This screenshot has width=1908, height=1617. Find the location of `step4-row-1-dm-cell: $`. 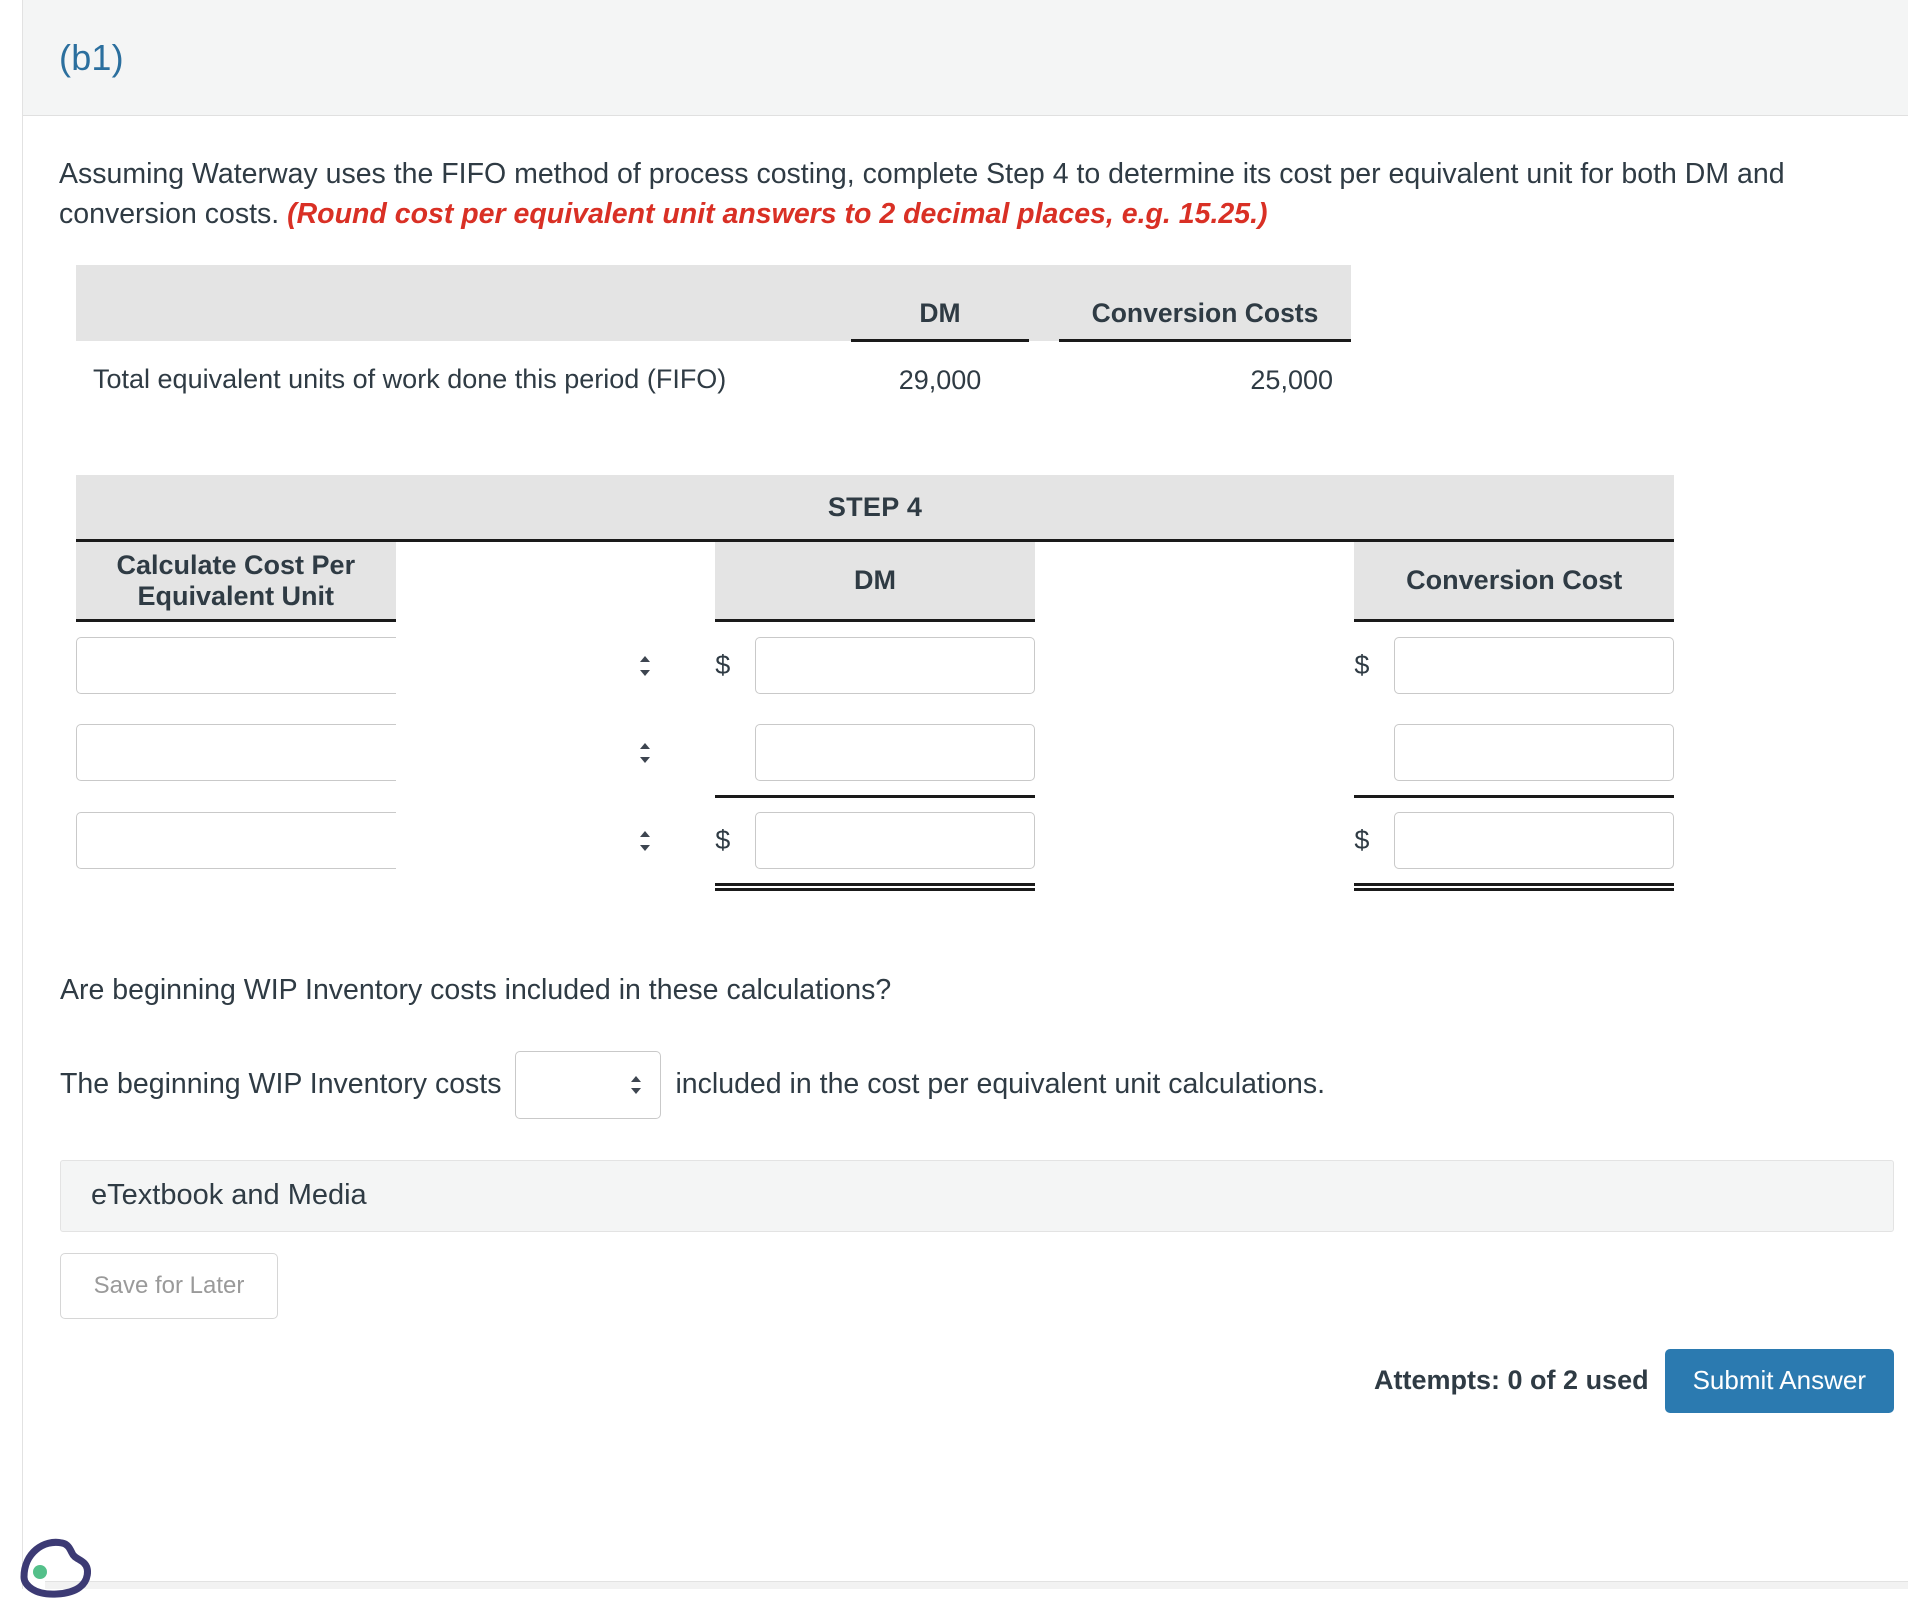

step4-row-1-dm-cell: $ is located at coordinates (875, 664).